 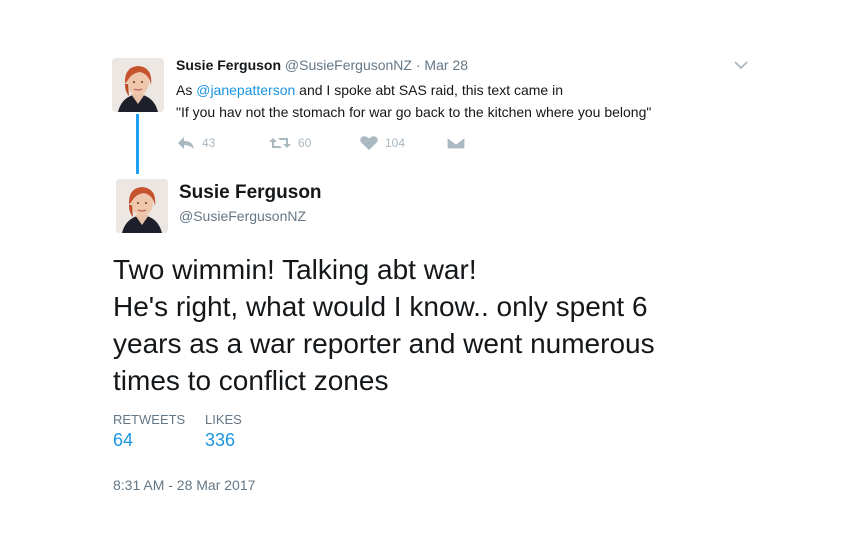 I want to click on chevron-down-icon, so click(x=741, y=64).